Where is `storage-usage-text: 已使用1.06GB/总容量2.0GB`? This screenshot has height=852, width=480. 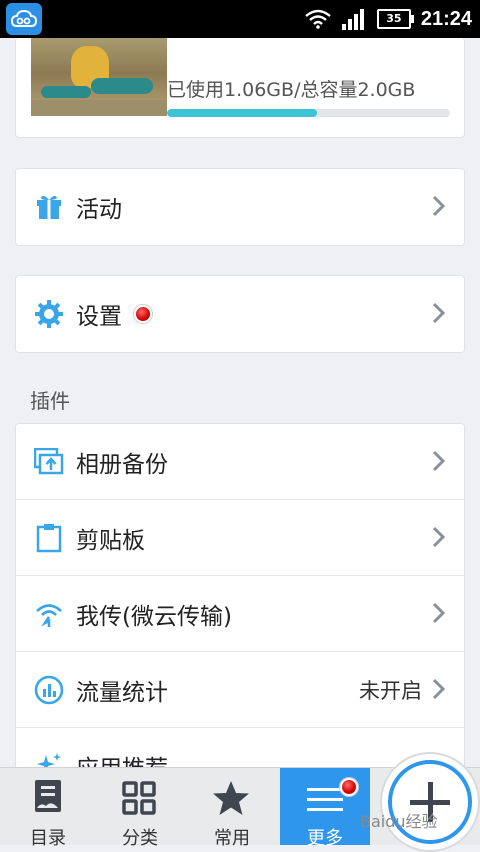 storage-usage-text: 已使用1.06GB/总容量2.0GB is located at coordinates (291, 90).